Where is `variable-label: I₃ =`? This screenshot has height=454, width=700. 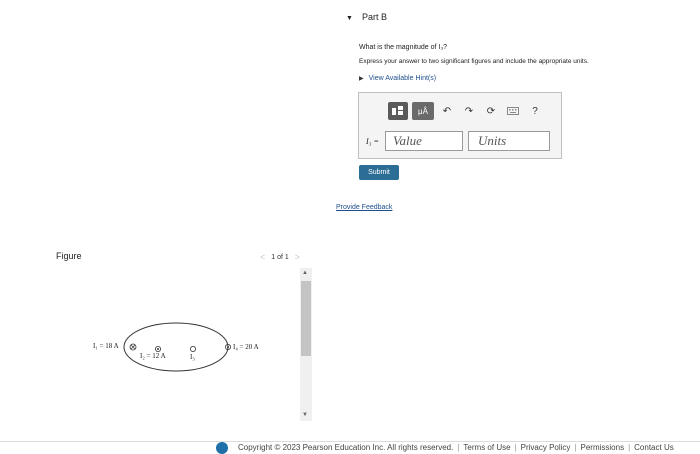
variable-label: I₃ = is located at coordinates (372, 141).